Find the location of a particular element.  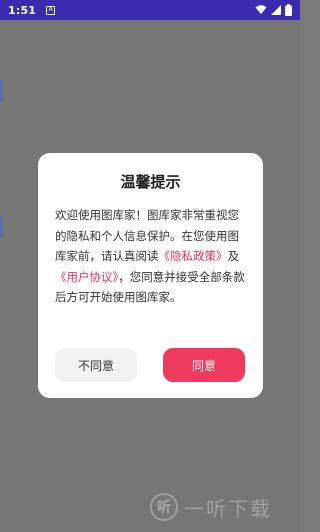

decline-button: 不同意 is located at coordinates (96, 365).